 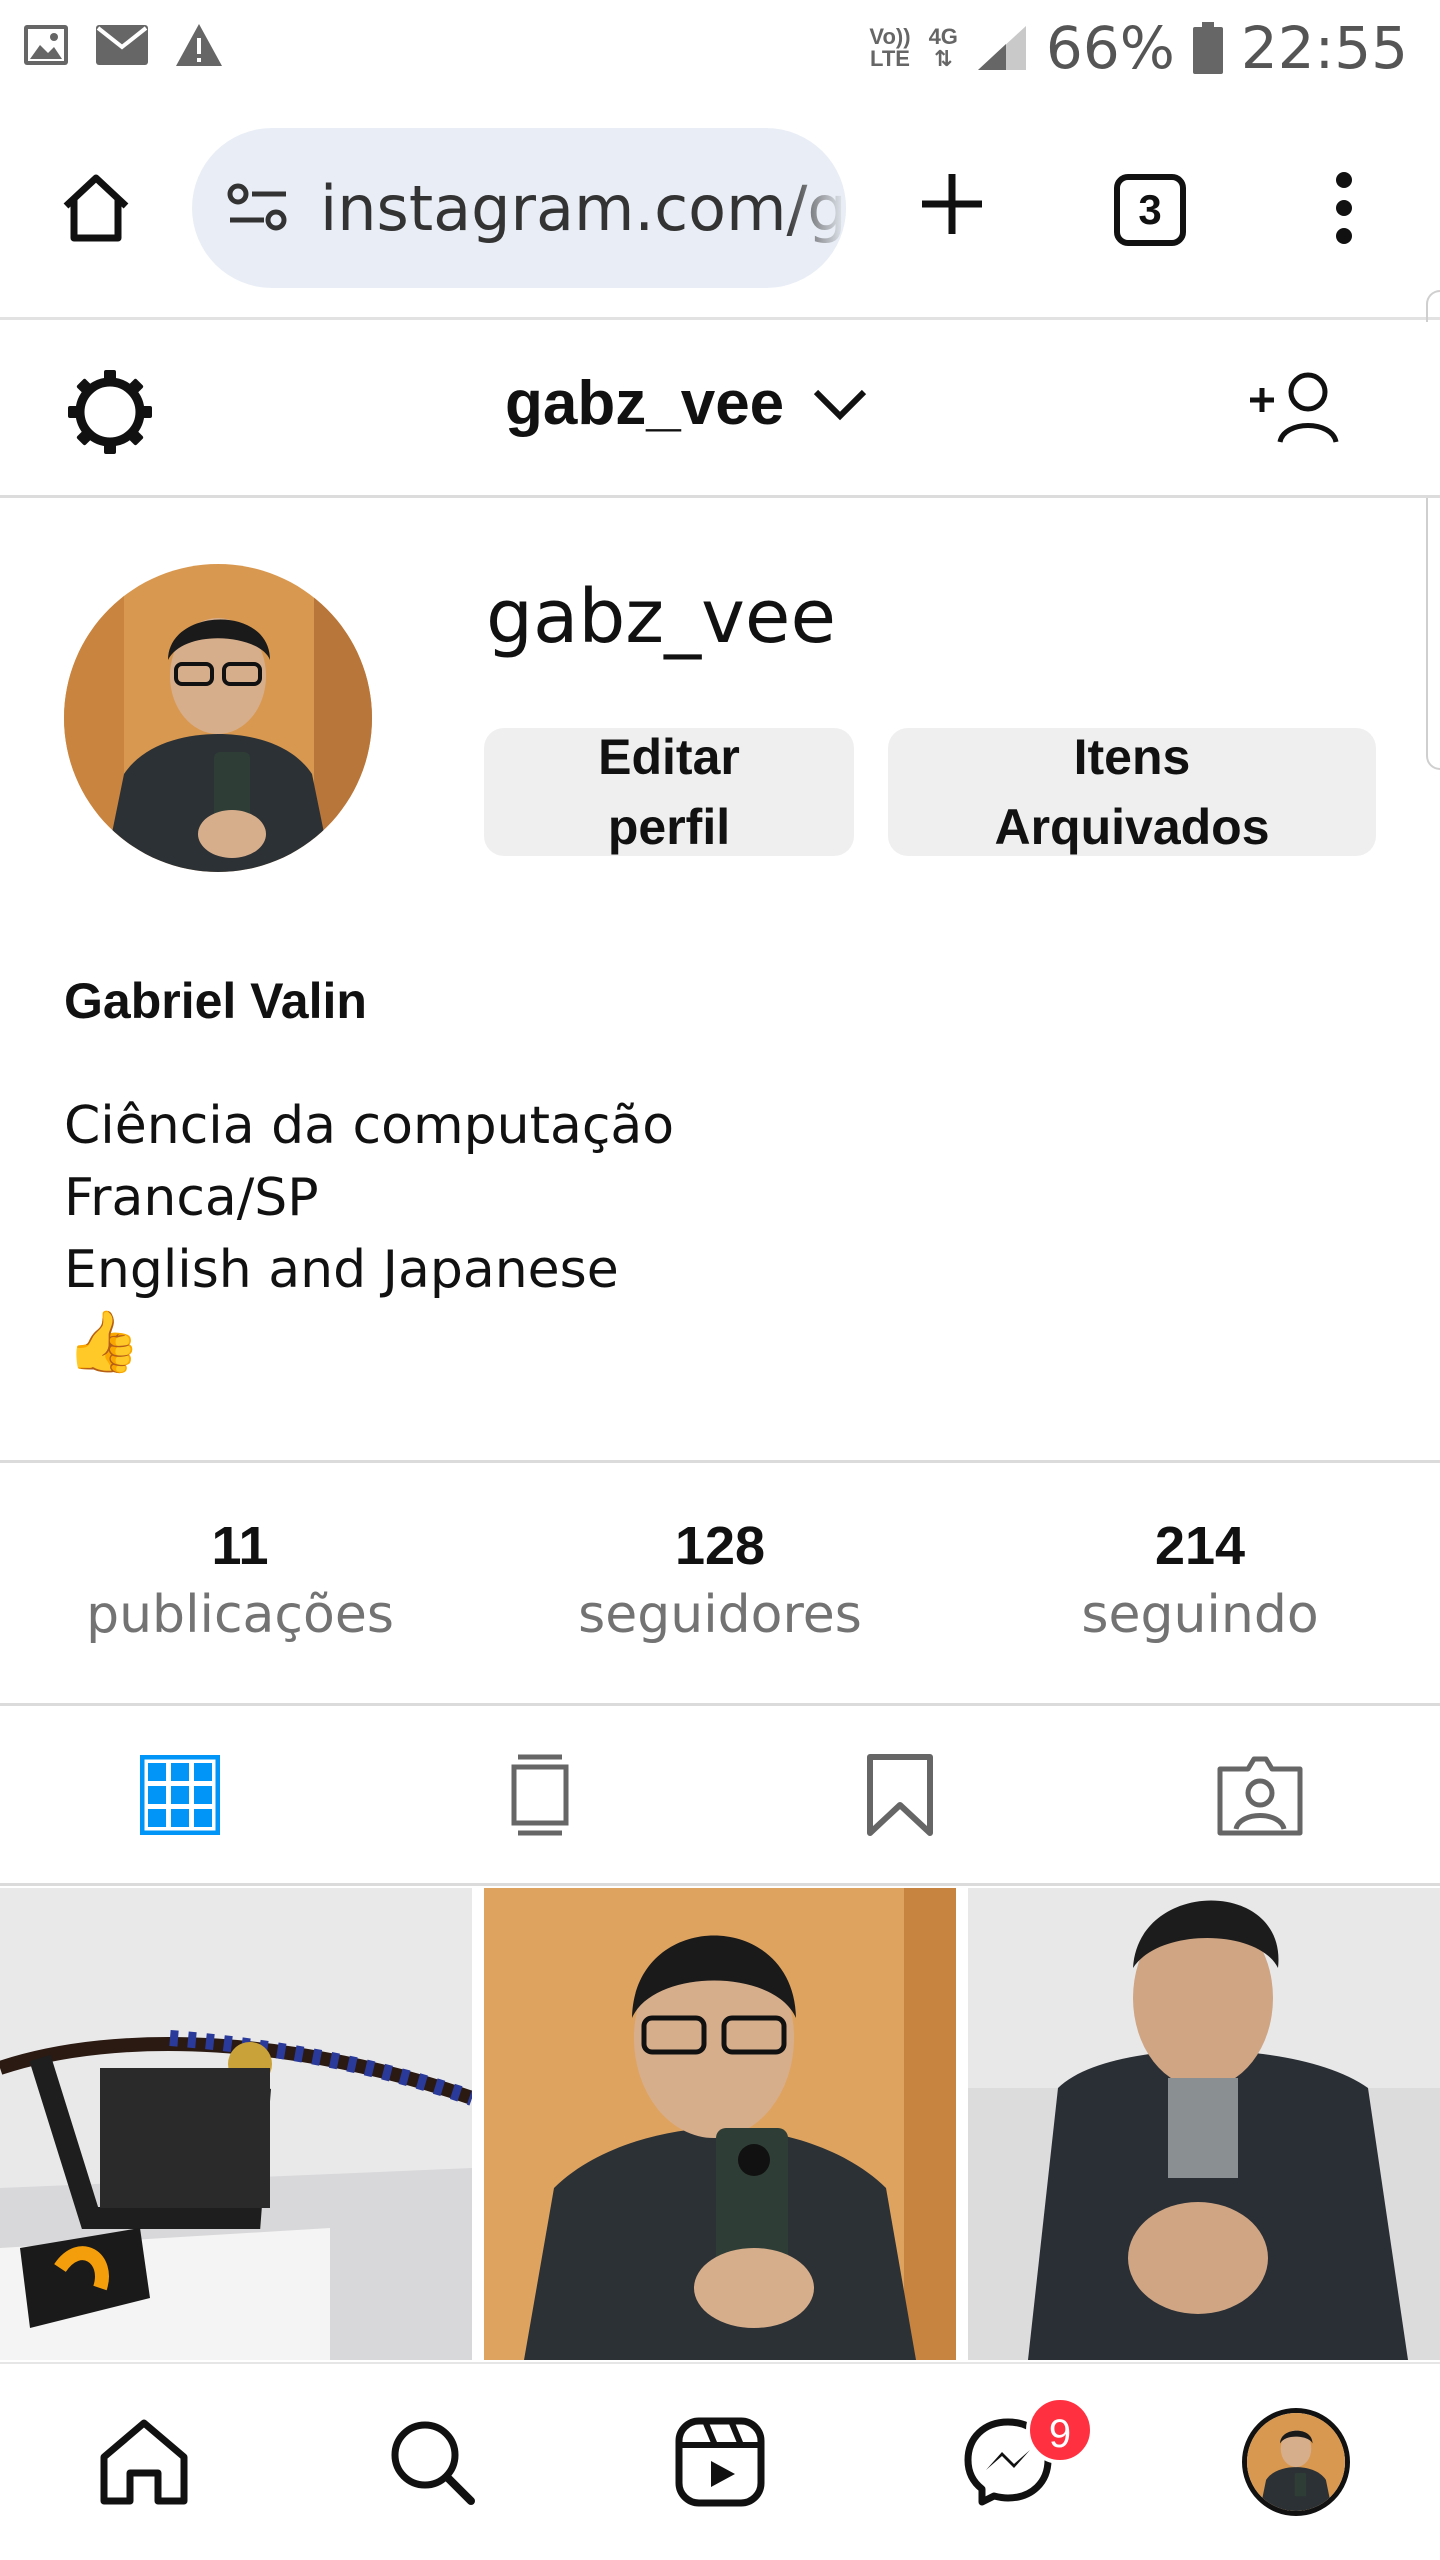 I want to click on search-icon, so click(x=433, y=2463).